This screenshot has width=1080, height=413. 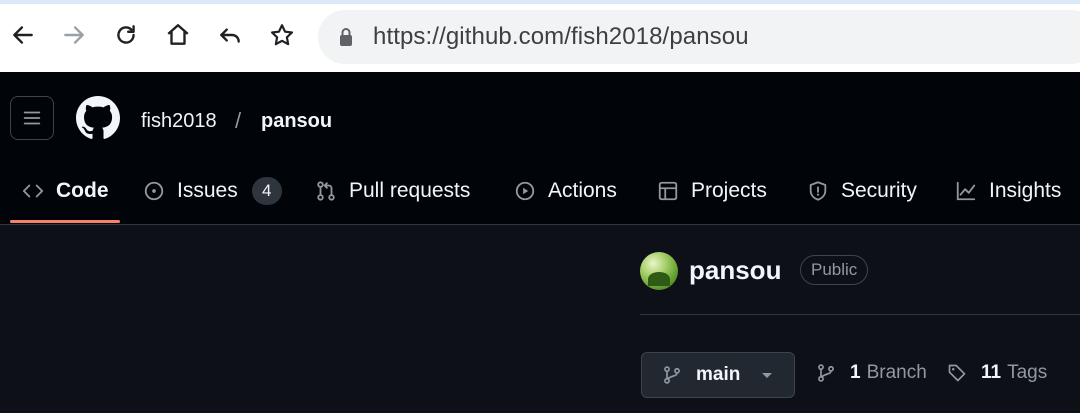 What do you see at coordinates (82, 190) in the screenshot?
I see `tab-code-label: Code` at bounding box center [82, 190].